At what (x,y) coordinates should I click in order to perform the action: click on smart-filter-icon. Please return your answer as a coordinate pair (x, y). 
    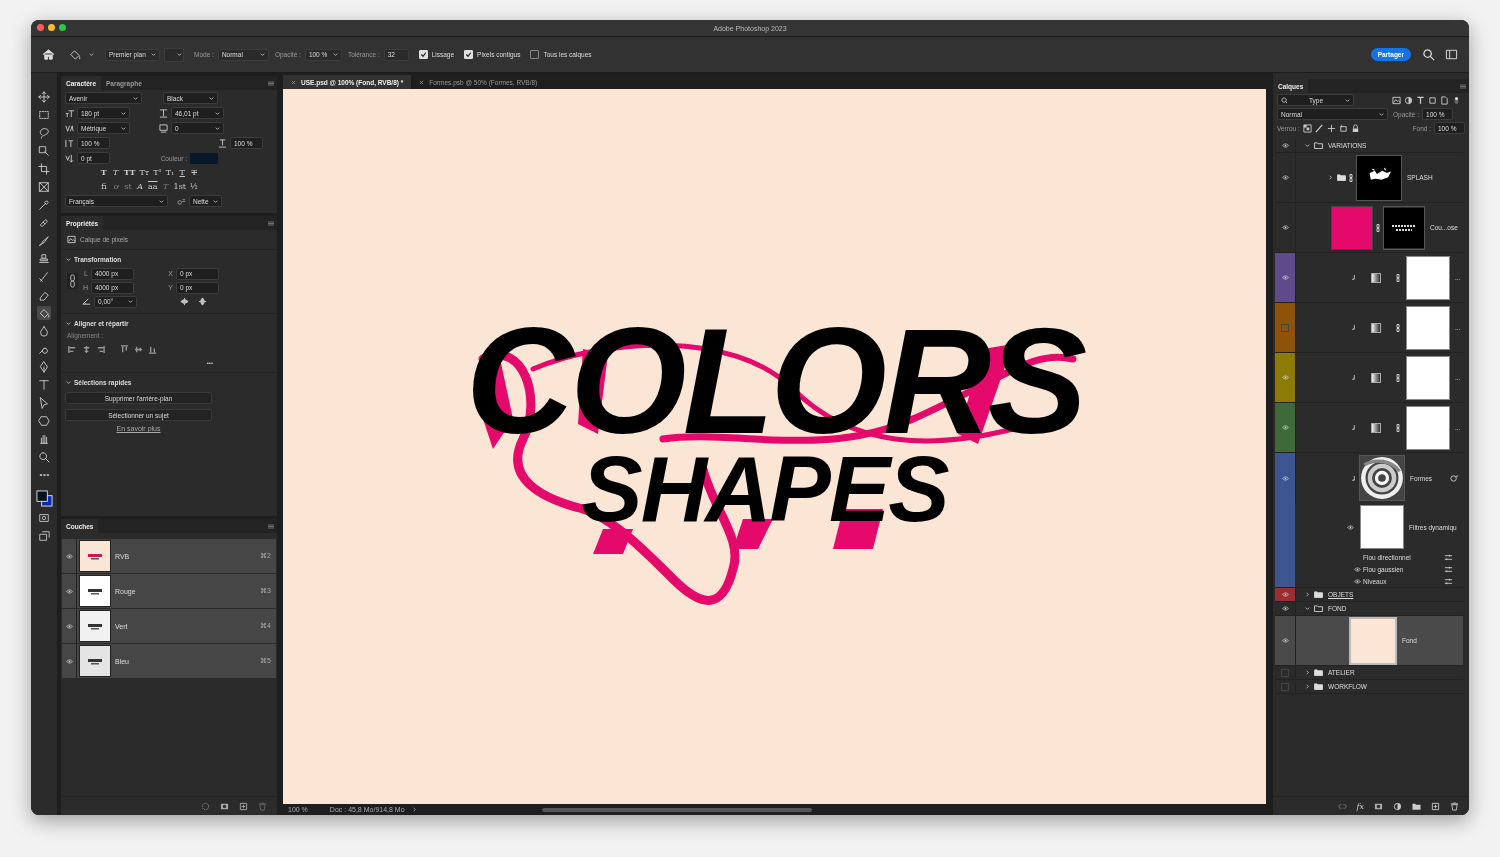
    Looking at the image, I should click on (1454, 478).